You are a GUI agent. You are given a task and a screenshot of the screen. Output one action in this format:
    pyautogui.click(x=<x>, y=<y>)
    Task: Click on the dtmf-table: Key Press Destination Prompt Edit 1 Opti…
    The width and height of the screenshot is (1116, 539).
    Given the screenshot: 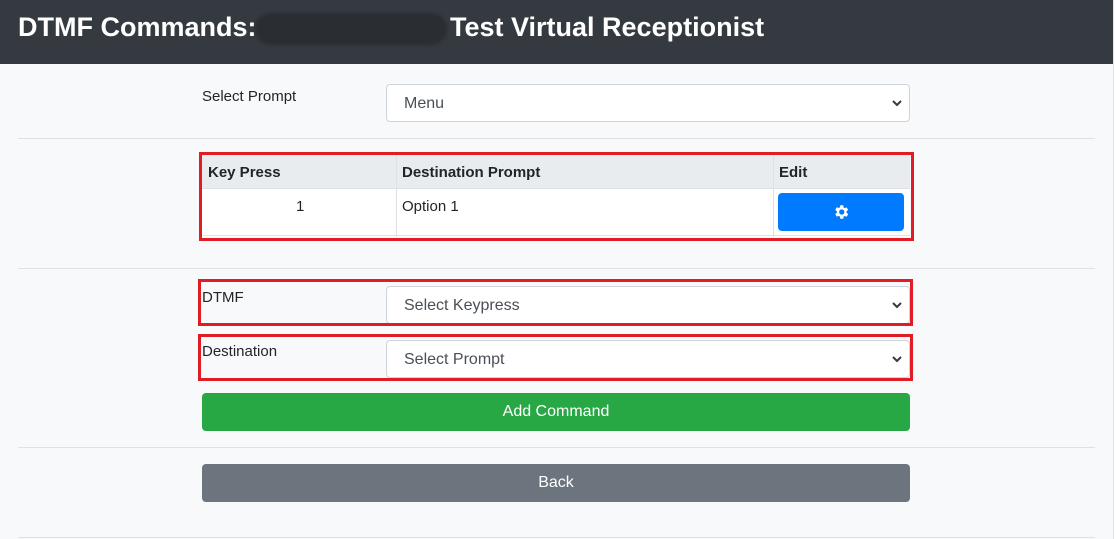 What is the action you would take?
    pyautogui.click(x=556, y=196)
    